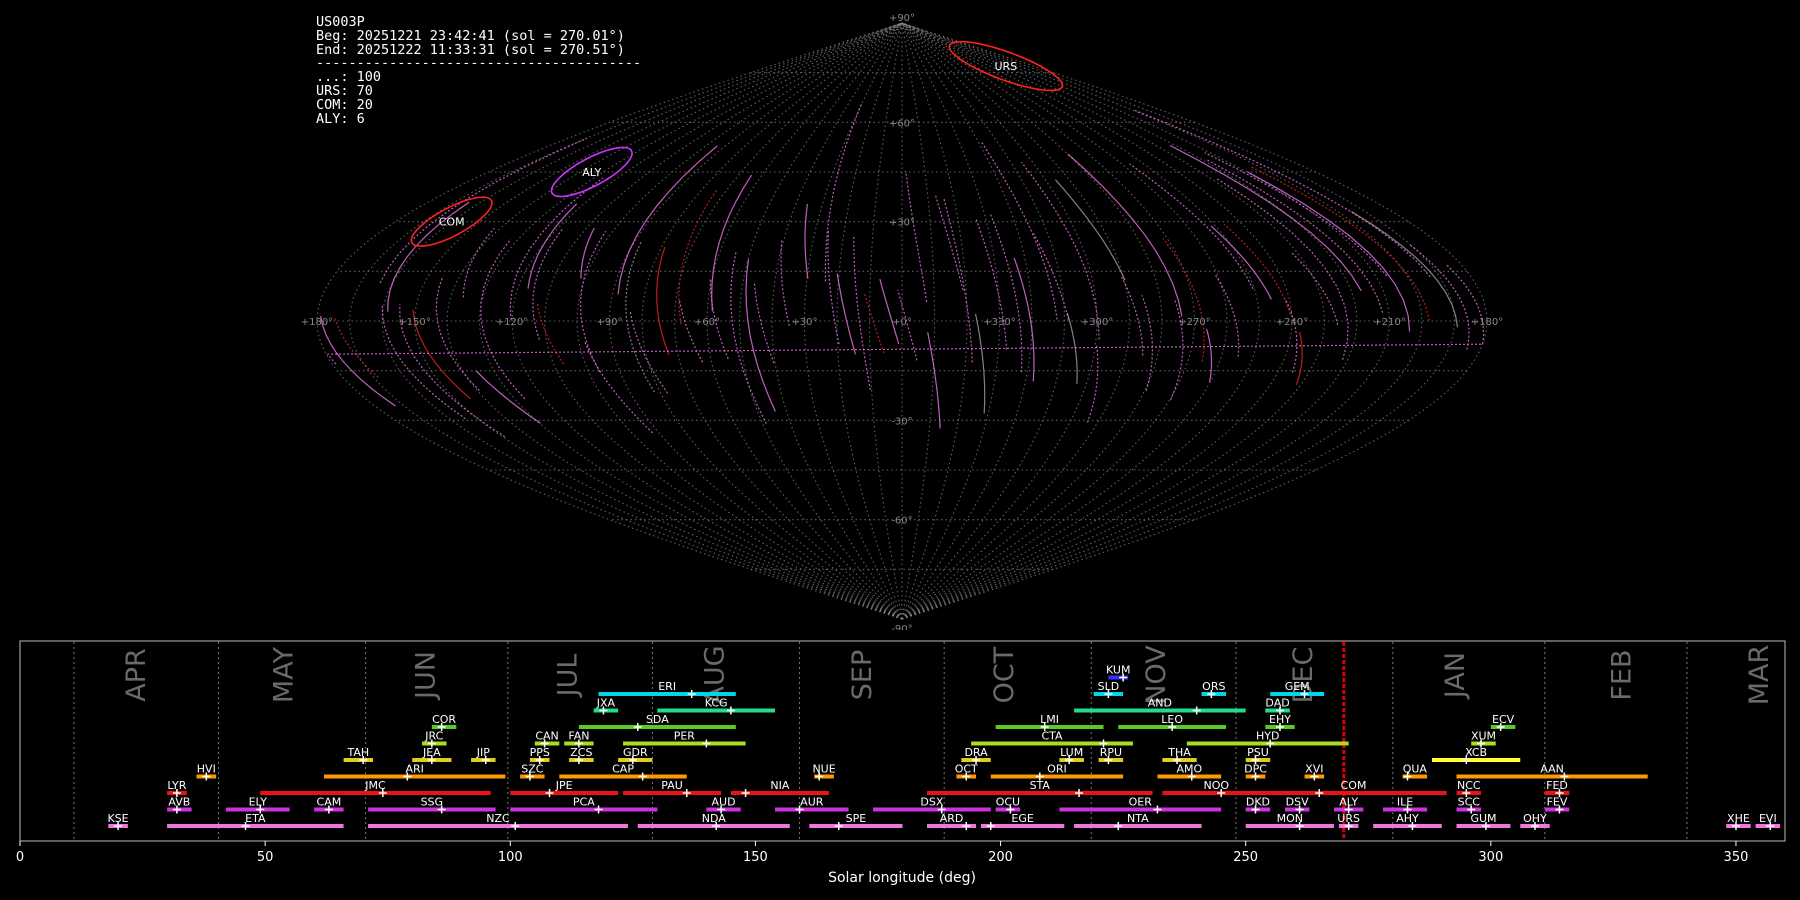 The image size is (1800, 900). Describe the element at coordinates (1622, 674) in the screenshot. I see `month-label-feb: FEB` at that location.